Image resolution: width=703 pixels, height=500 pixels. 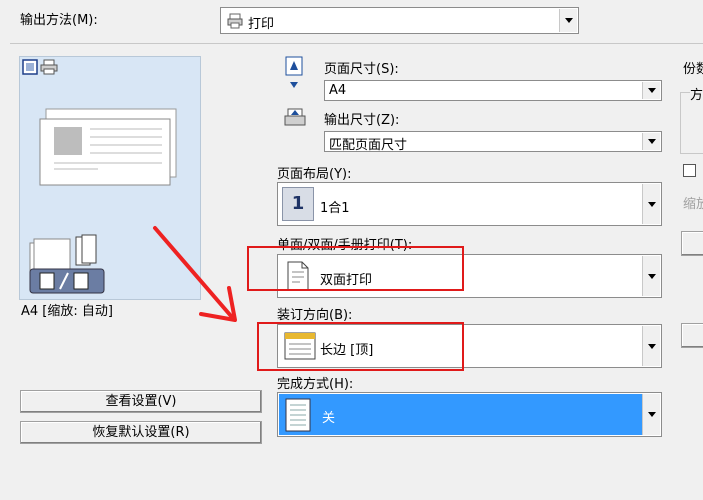 I want to click on output-size-label: 输出尺寸(Z):, so click(x=362, y=120).